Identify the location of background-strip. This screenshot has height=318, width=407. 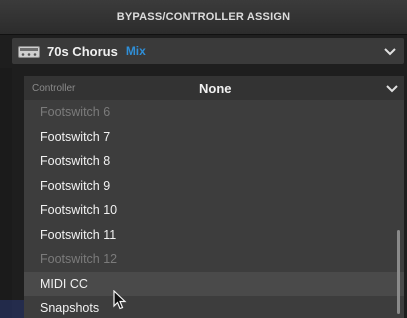
(12, 309).